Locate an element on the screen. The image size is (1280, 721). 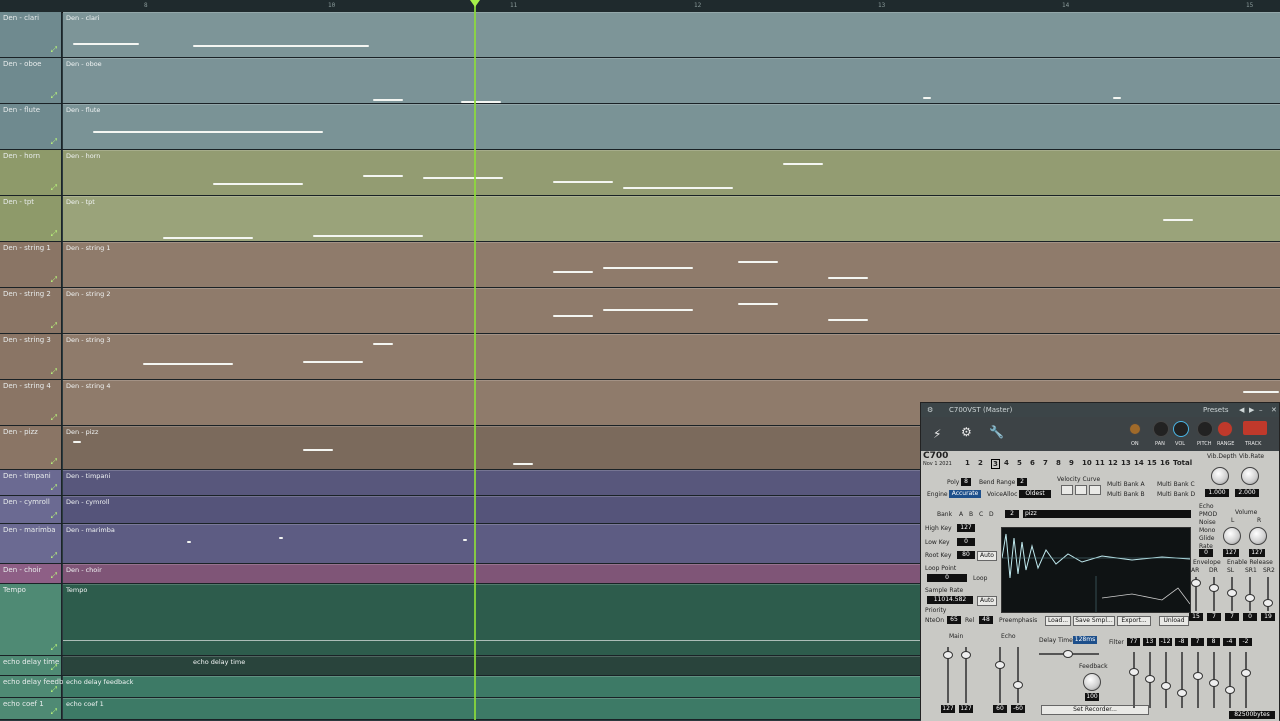
plugin-titlebar: ⚙ C700VST (Master) Presets ◀ ▶ – ✕ is located at coordinates (1100, 410).